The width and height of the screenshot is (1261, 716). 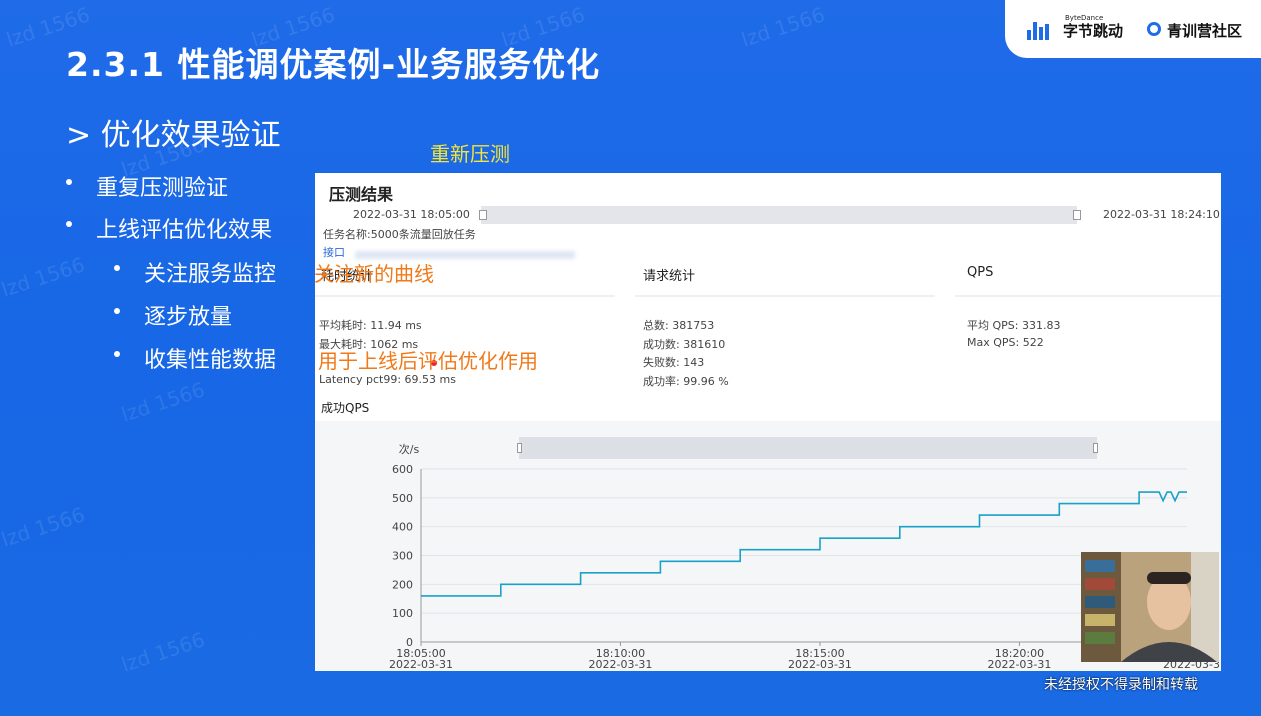 What do you see at coordinates (370, 325) in the screenshot?
I see `latency-avg: 平均耗时: 11.94 ms` at bounding box center [370, 325].